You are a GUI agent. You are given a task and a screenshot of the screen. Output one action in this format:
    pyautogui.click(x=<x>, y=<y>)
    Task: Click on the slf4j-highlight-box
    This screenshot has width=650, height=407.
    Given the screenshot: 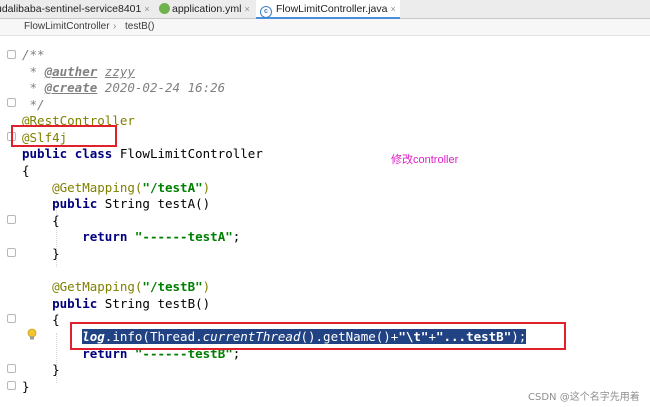 What is the action you would take?
    pyautogui.click(x=64, y=136)
    